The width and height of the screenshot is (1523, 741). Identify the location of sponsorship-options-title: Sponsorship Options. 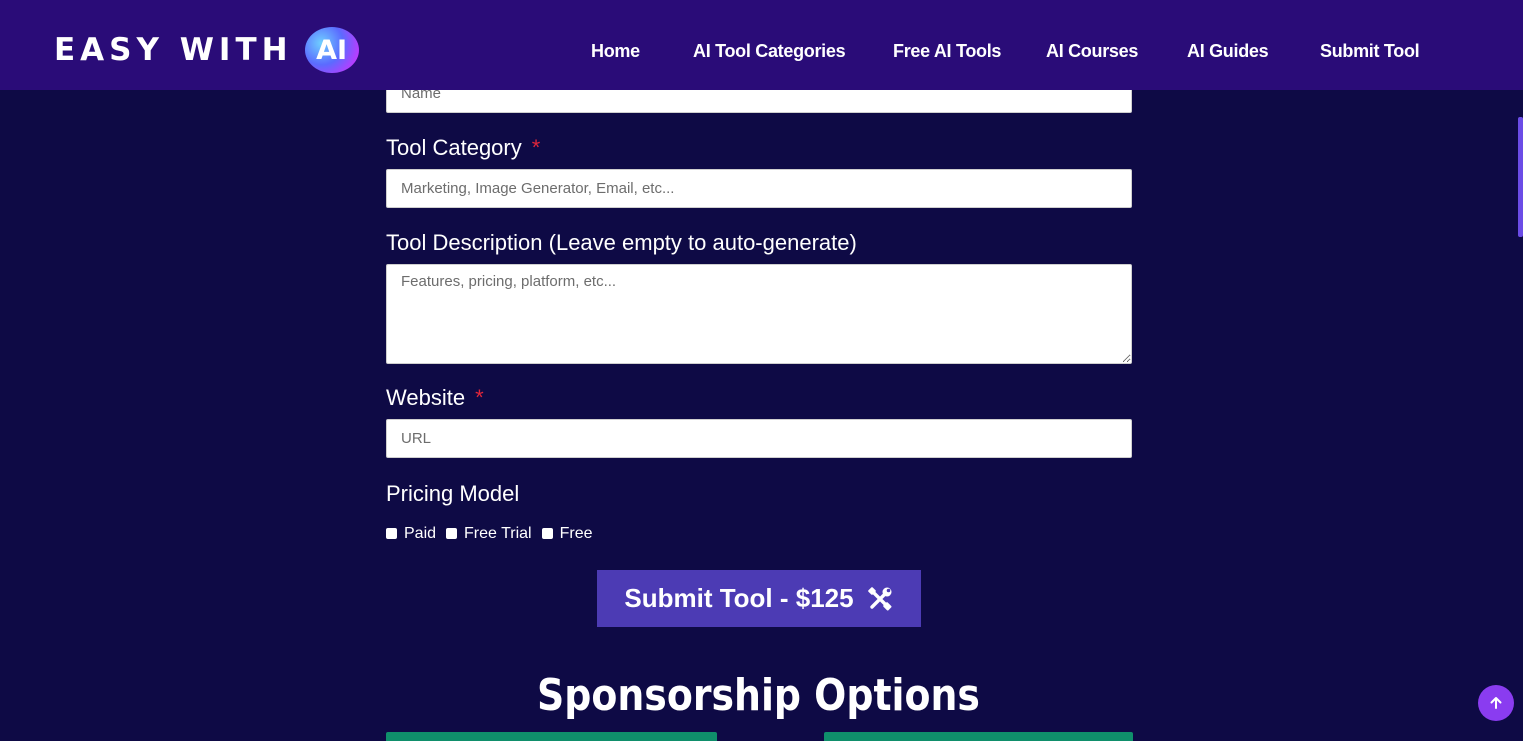
(758, 695).